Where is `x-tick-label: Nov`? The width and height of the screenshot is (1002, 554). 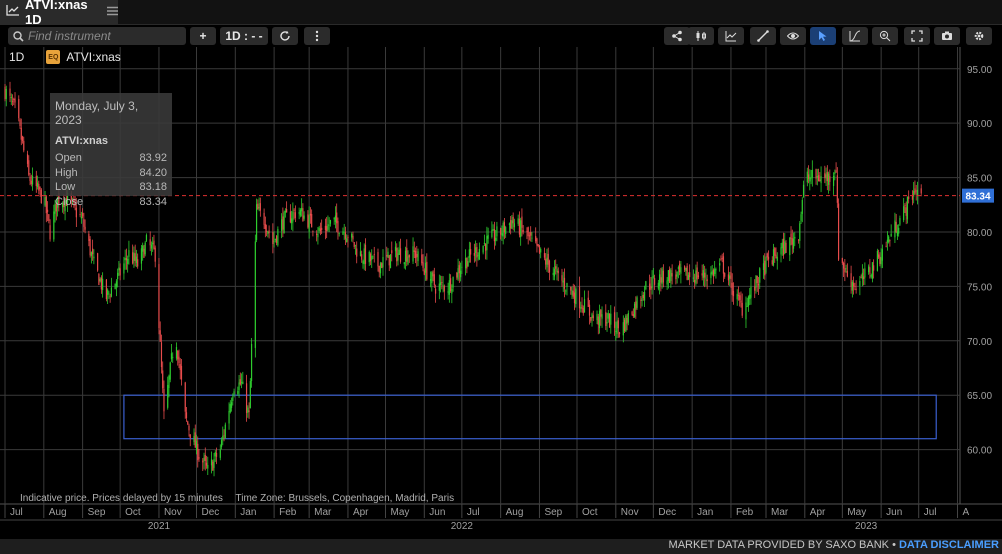
x-tick-label: Nov is located at coordinates (173, 512).